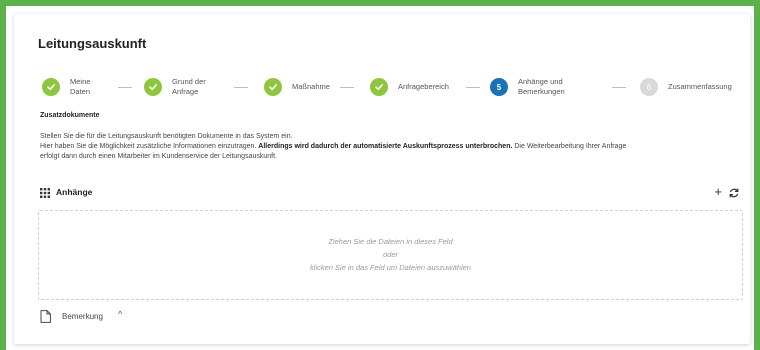 The height and width of the screenshot is (350, 760). What do you see at coordinates (649, 87) in the screenshot?
I see `step-number-badge: 6` at bounding box center [649, 87].